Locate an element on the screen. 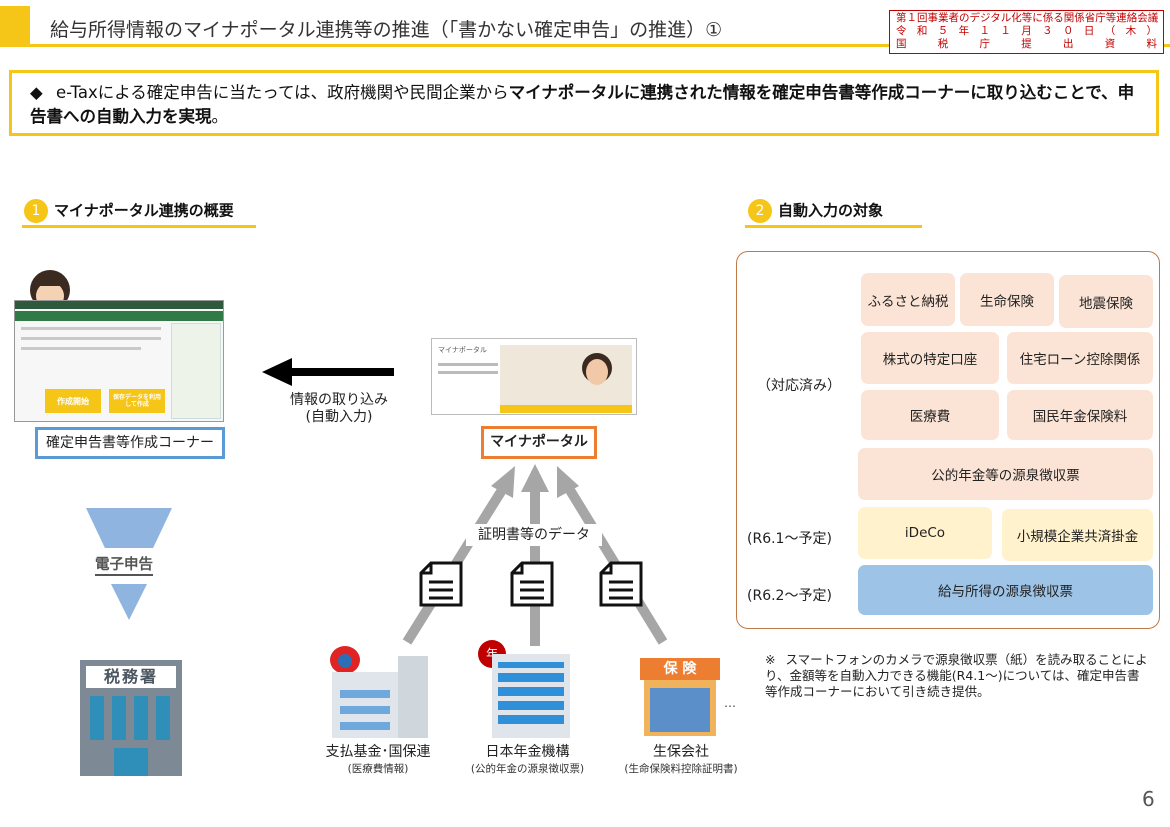 The height and width of the screenshot is (827, 1170). corner-label: 確定申告書等作成コーナー is located at coordinates (130, 443).